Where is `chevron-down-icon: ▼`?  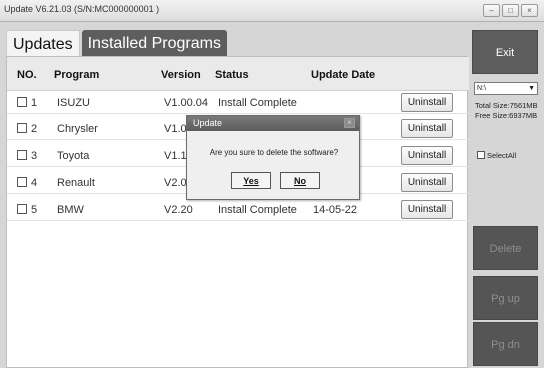 chevron-down-icon: ▼ is located at coordinates (531, 88).